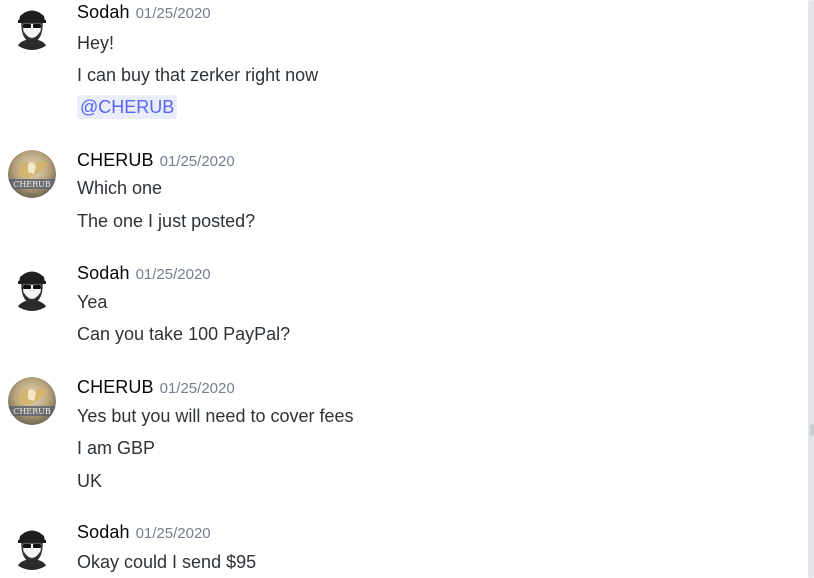  Describe the element at coordinates (166, 221) in the screenshot. I see `message-text: The one I just posted?` at that location.